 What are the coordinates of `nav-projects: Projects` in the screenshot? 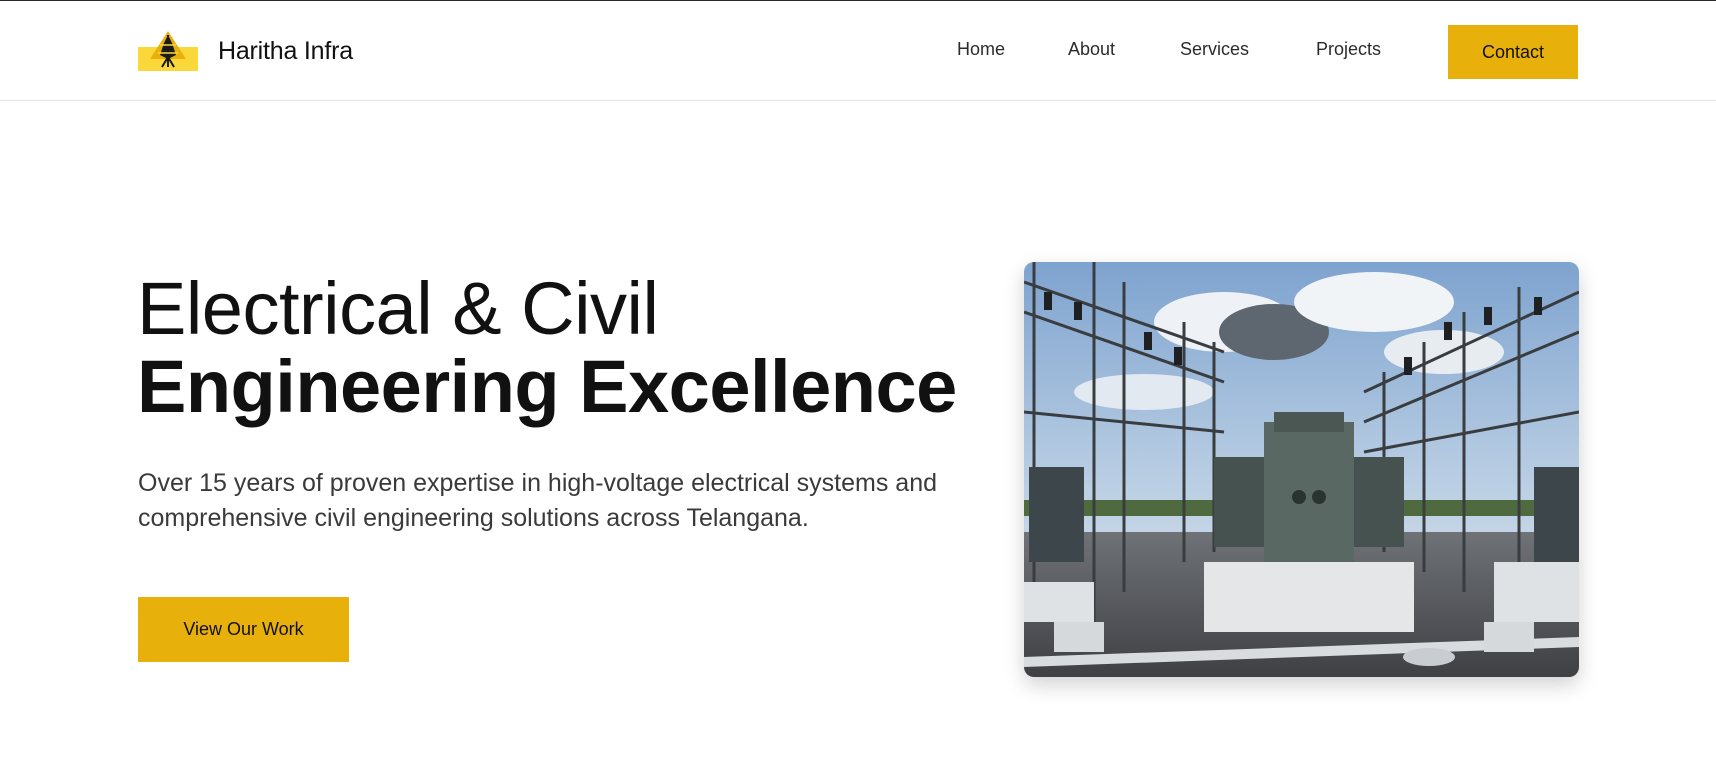 It's located at (1348, 49).